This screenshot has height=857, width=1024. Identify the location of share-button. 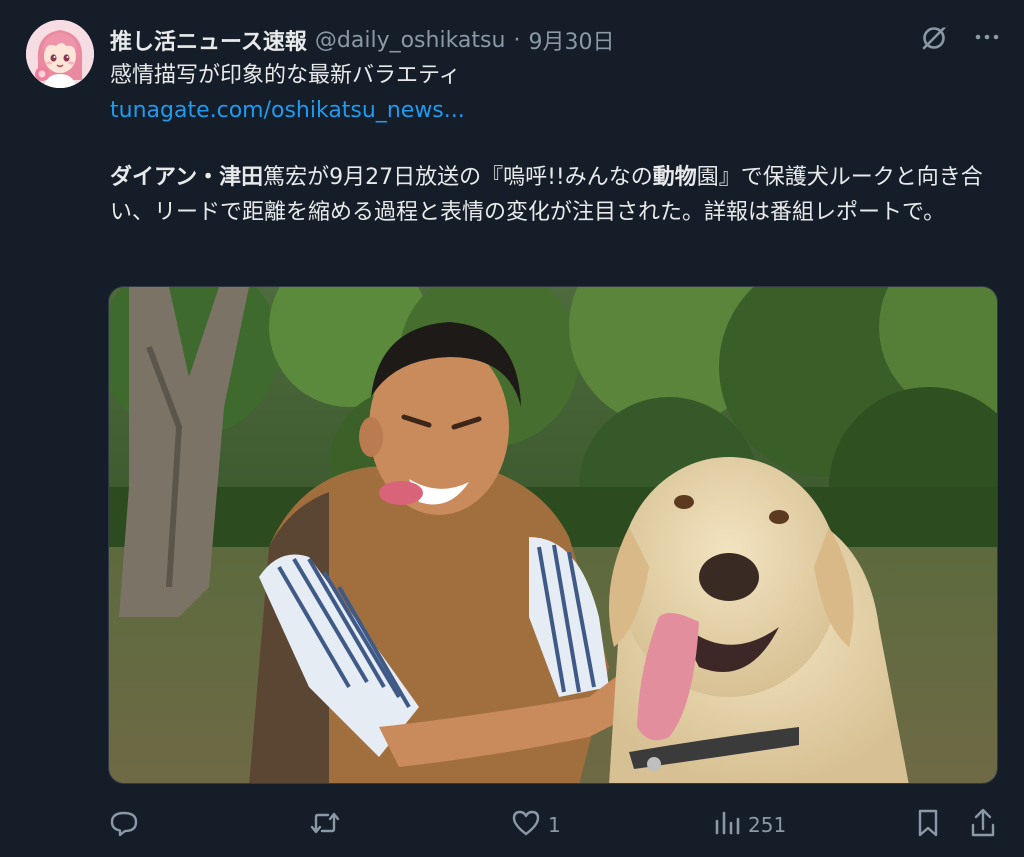
(983, 825).